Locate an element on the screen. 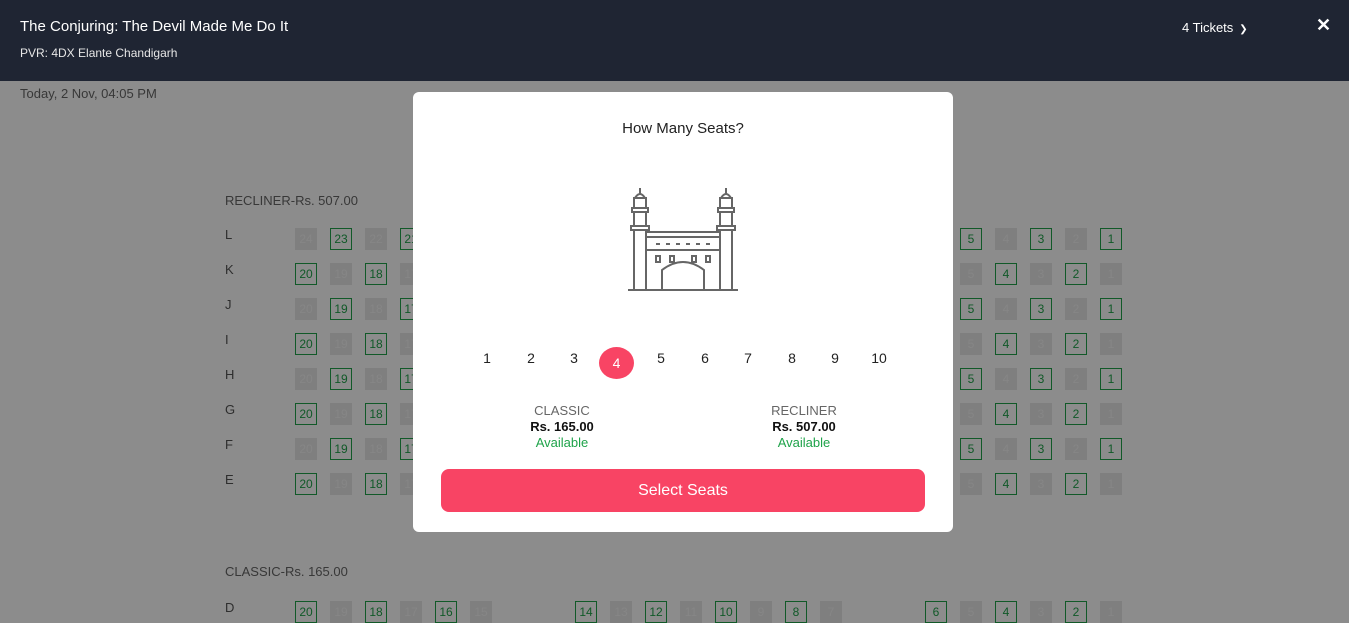 The width and height of the screenshot is (1349, 623). category-name: RECLINER is located at coordinates (804, 410).